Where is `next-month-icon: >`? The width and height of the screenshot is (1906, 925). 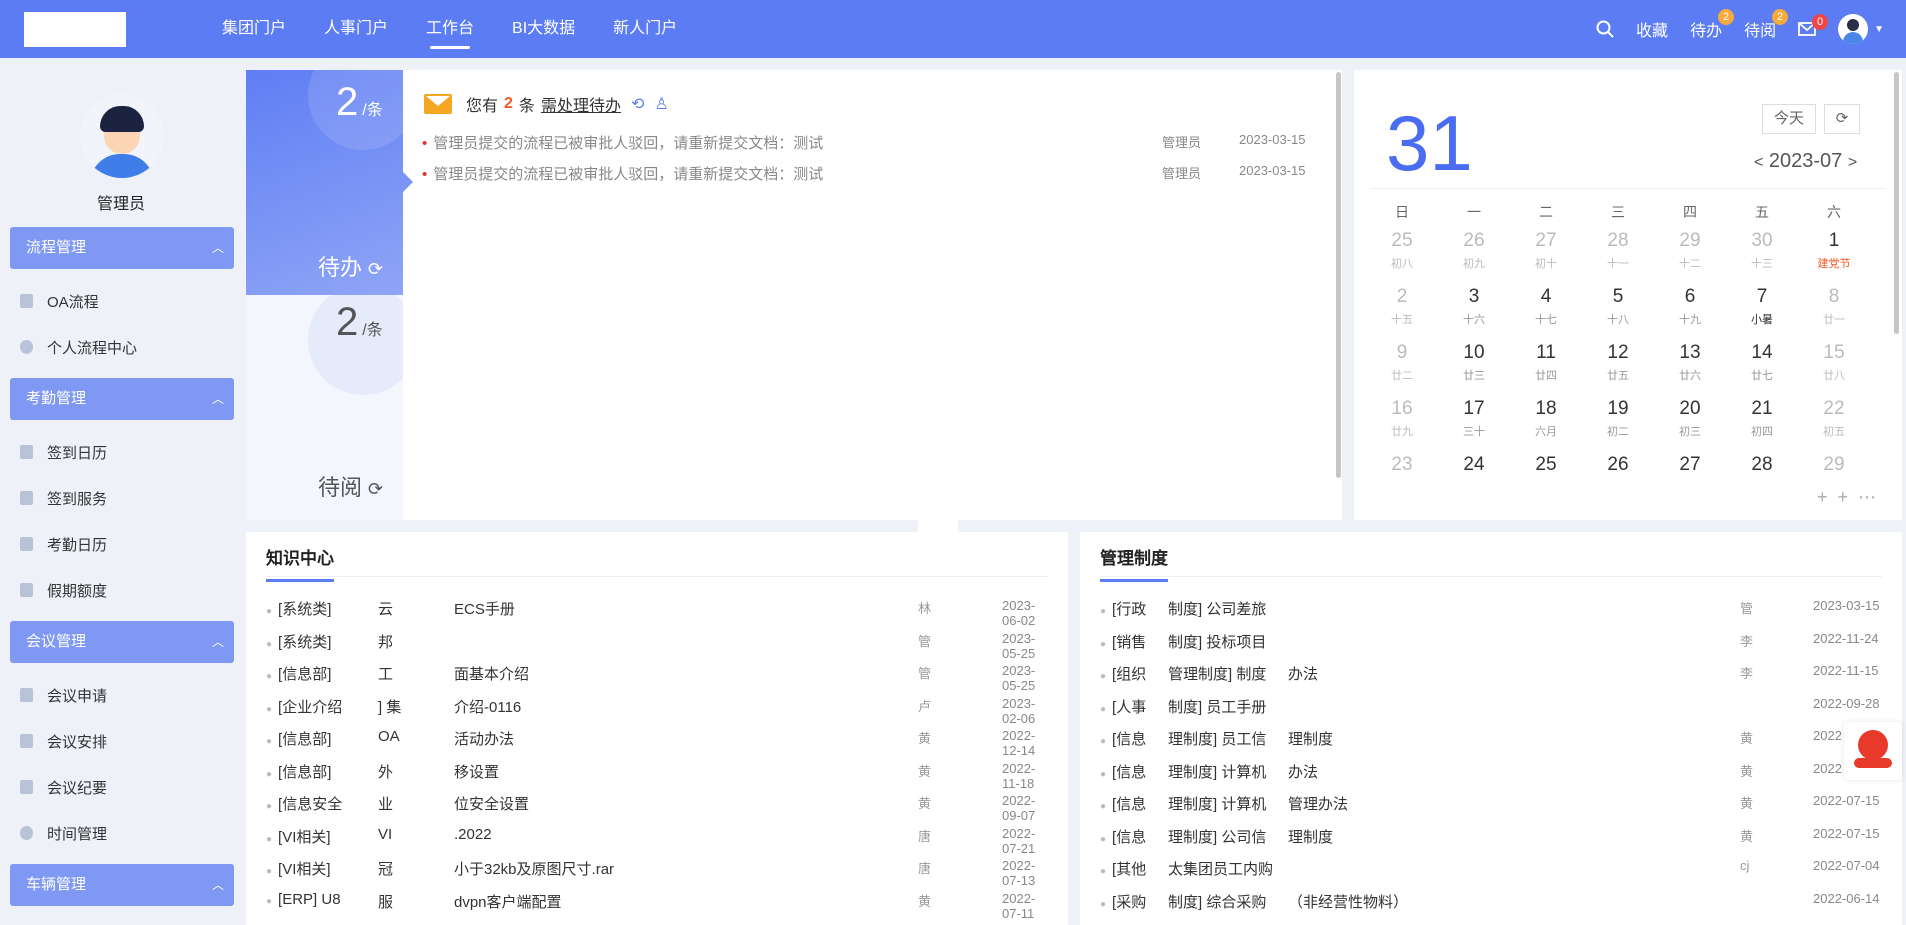
next-month-icon: > is located at coordinates (1852, 162).